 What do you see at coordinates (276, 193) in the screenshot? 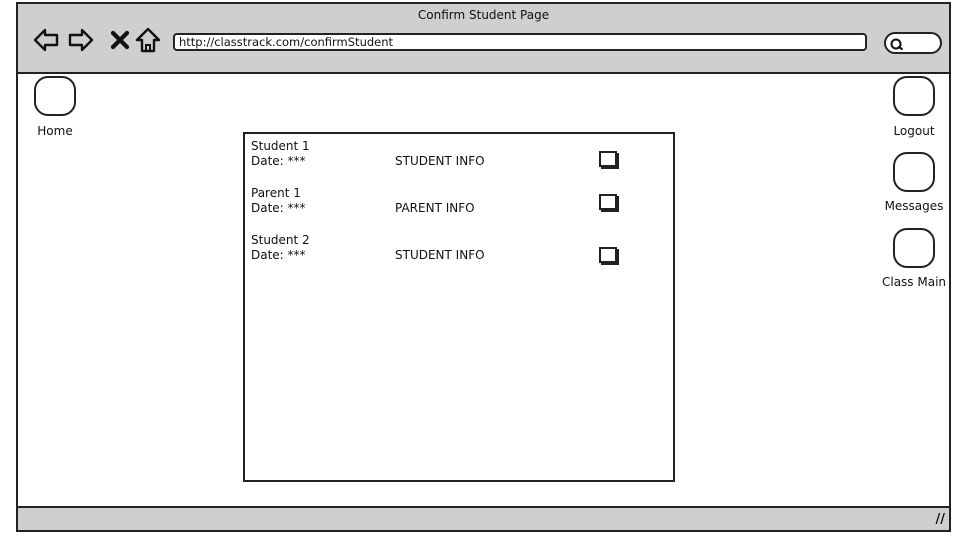
I see `entry-name: Parent 1` at bounding box center [276, 193].